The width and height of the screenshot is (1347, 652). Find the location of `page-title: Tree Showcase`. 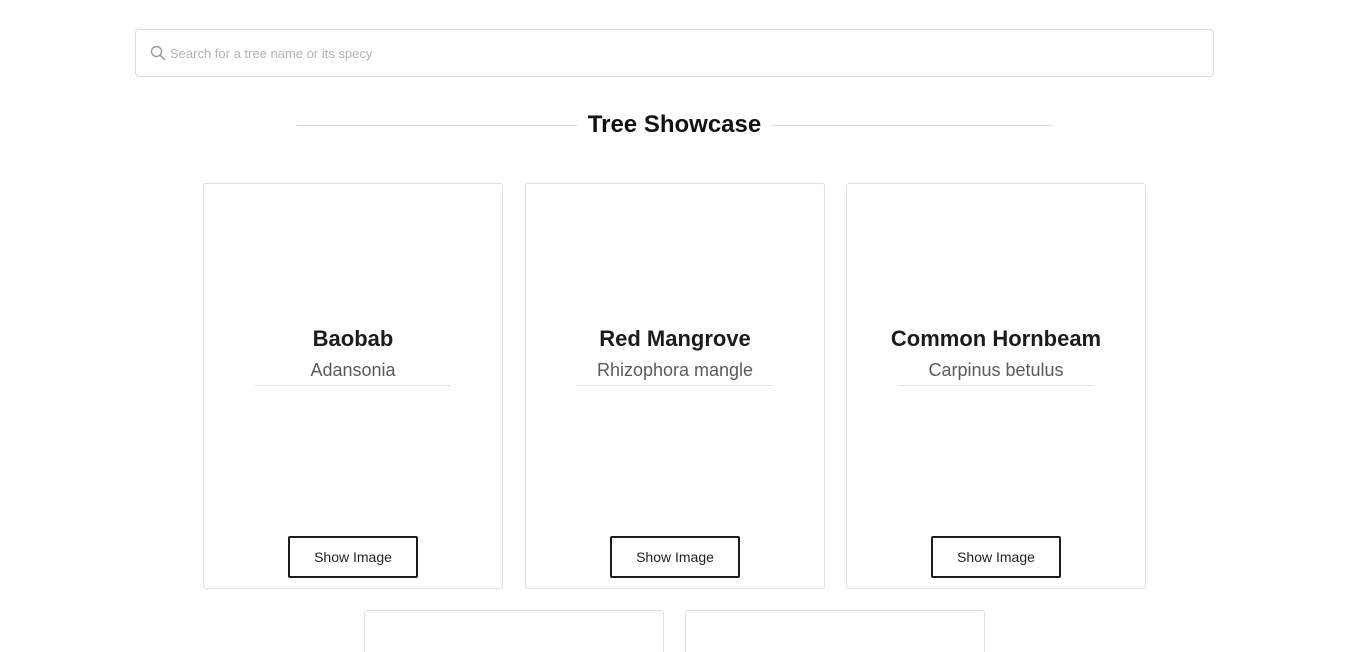

page-title: Tree Showcase is located at coordinates (674, 124).